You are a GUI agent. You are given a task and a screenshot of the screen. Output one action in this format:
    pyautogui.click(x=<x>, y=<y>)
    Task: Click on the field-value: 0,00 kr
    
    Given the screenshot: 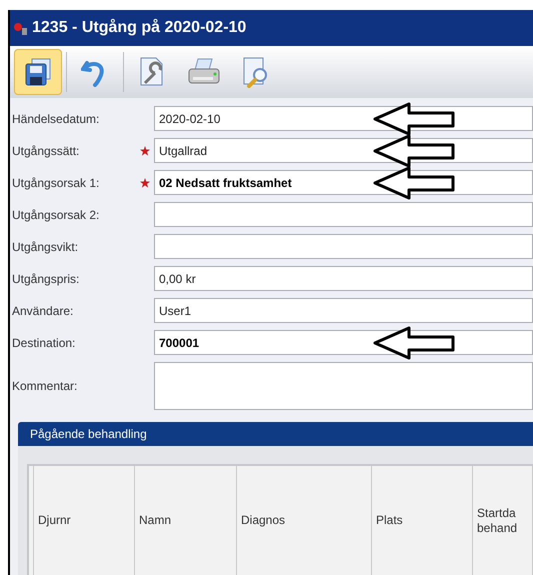 What is the action you would take?
    pyautogui.click(x=177, y=279)
    